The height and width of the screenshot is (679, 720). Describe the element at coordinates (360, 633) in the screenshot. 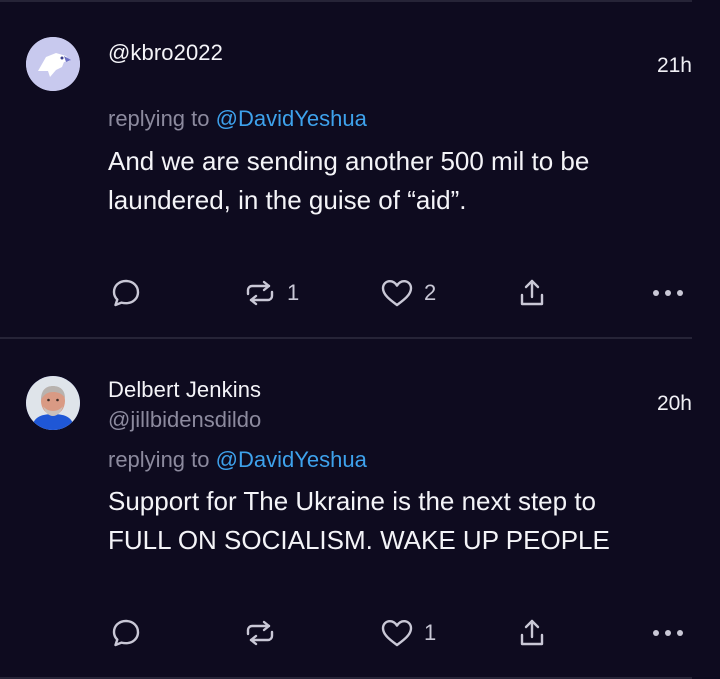

I see `post-actions: 1` at that location.